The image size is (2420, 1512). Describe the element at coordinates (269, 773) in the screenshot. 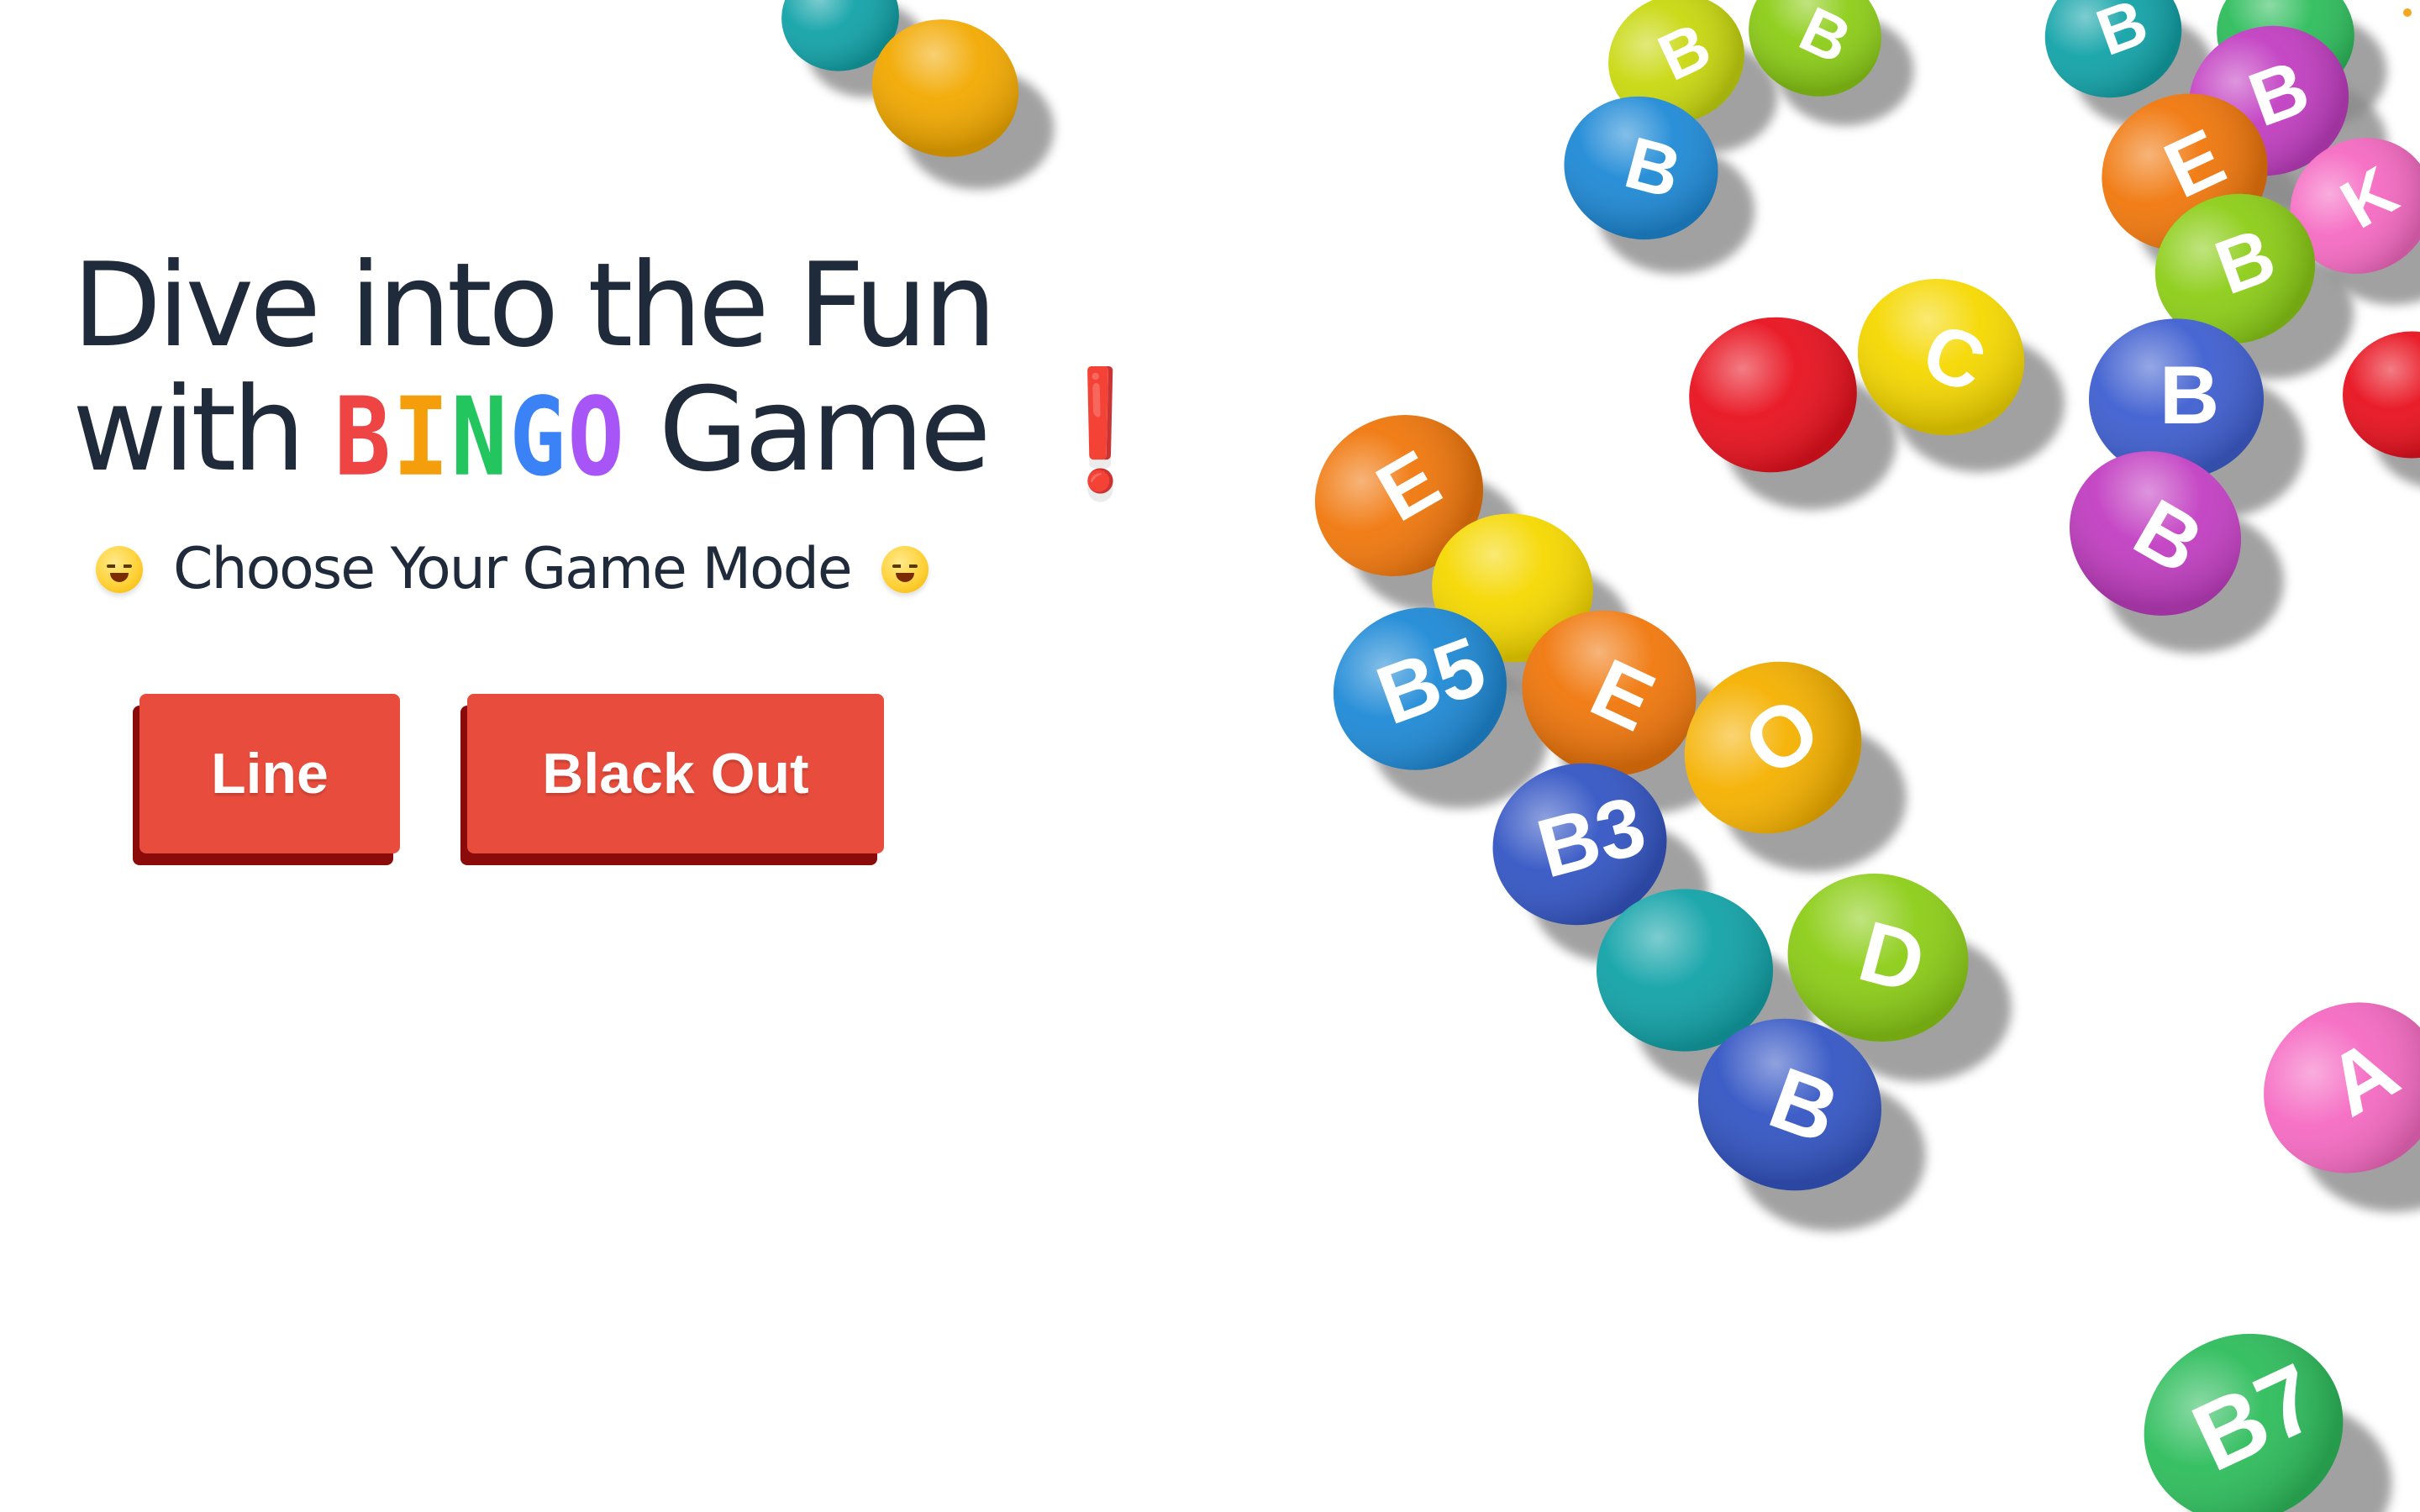

I see `line-mode-button: Line` at that location.